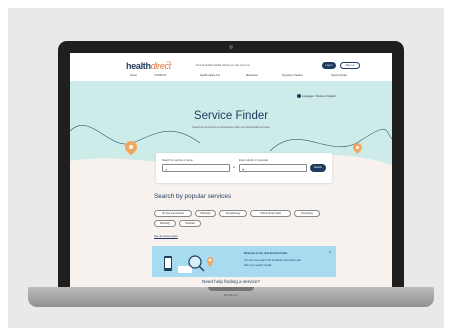 The width and height of the screenshot is (452, 336). What do you see at coordinates (266, 253) in the screenshot?
I see `promo-title: Welcome to the new Service Finder` at bounding box center [266, 253].